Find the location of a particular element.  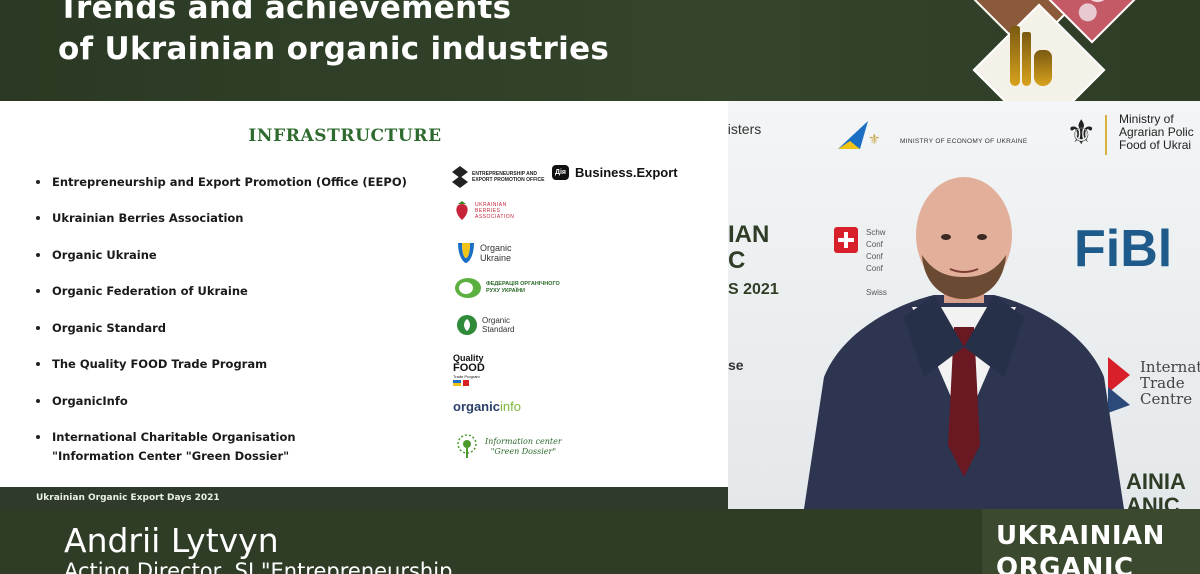

list-item: OrganicInfo is located at coordinates (82, 401).